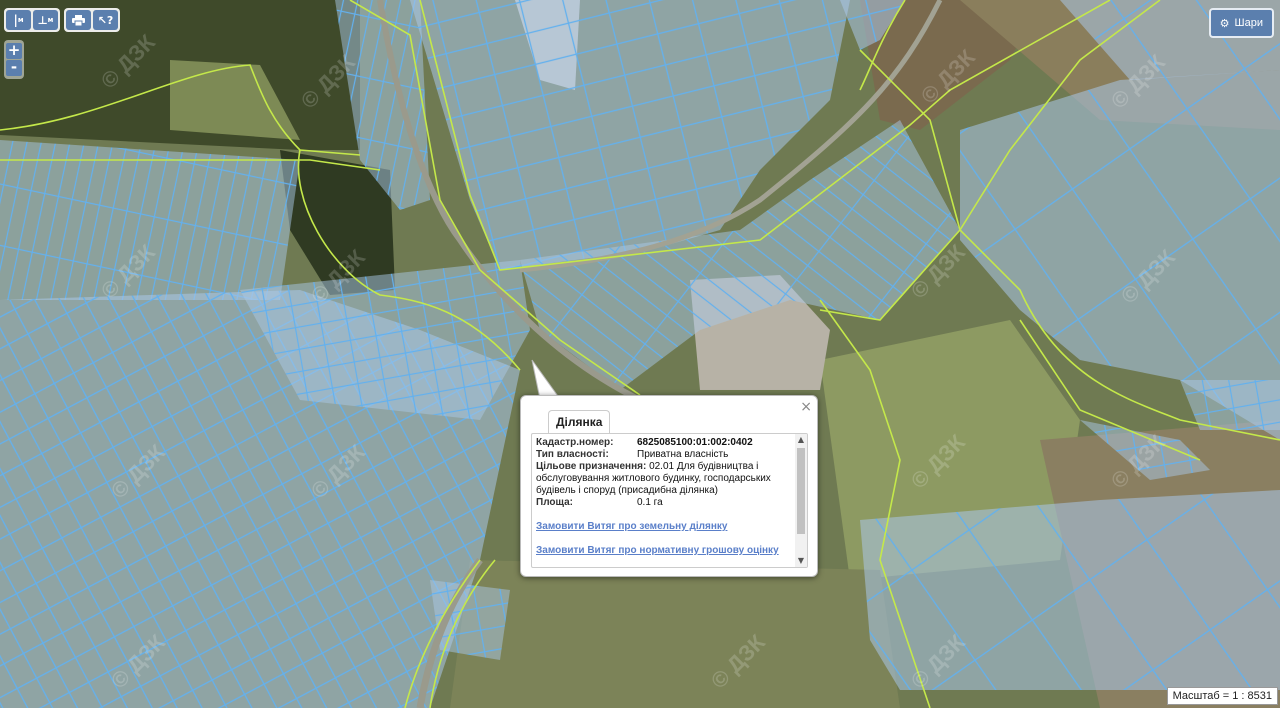 This screenshot has width=1280, height=708. Describe the element at coordinates (664, 503) in the screenshot. I see `field-area: Площа: 0.1 га` at that location.